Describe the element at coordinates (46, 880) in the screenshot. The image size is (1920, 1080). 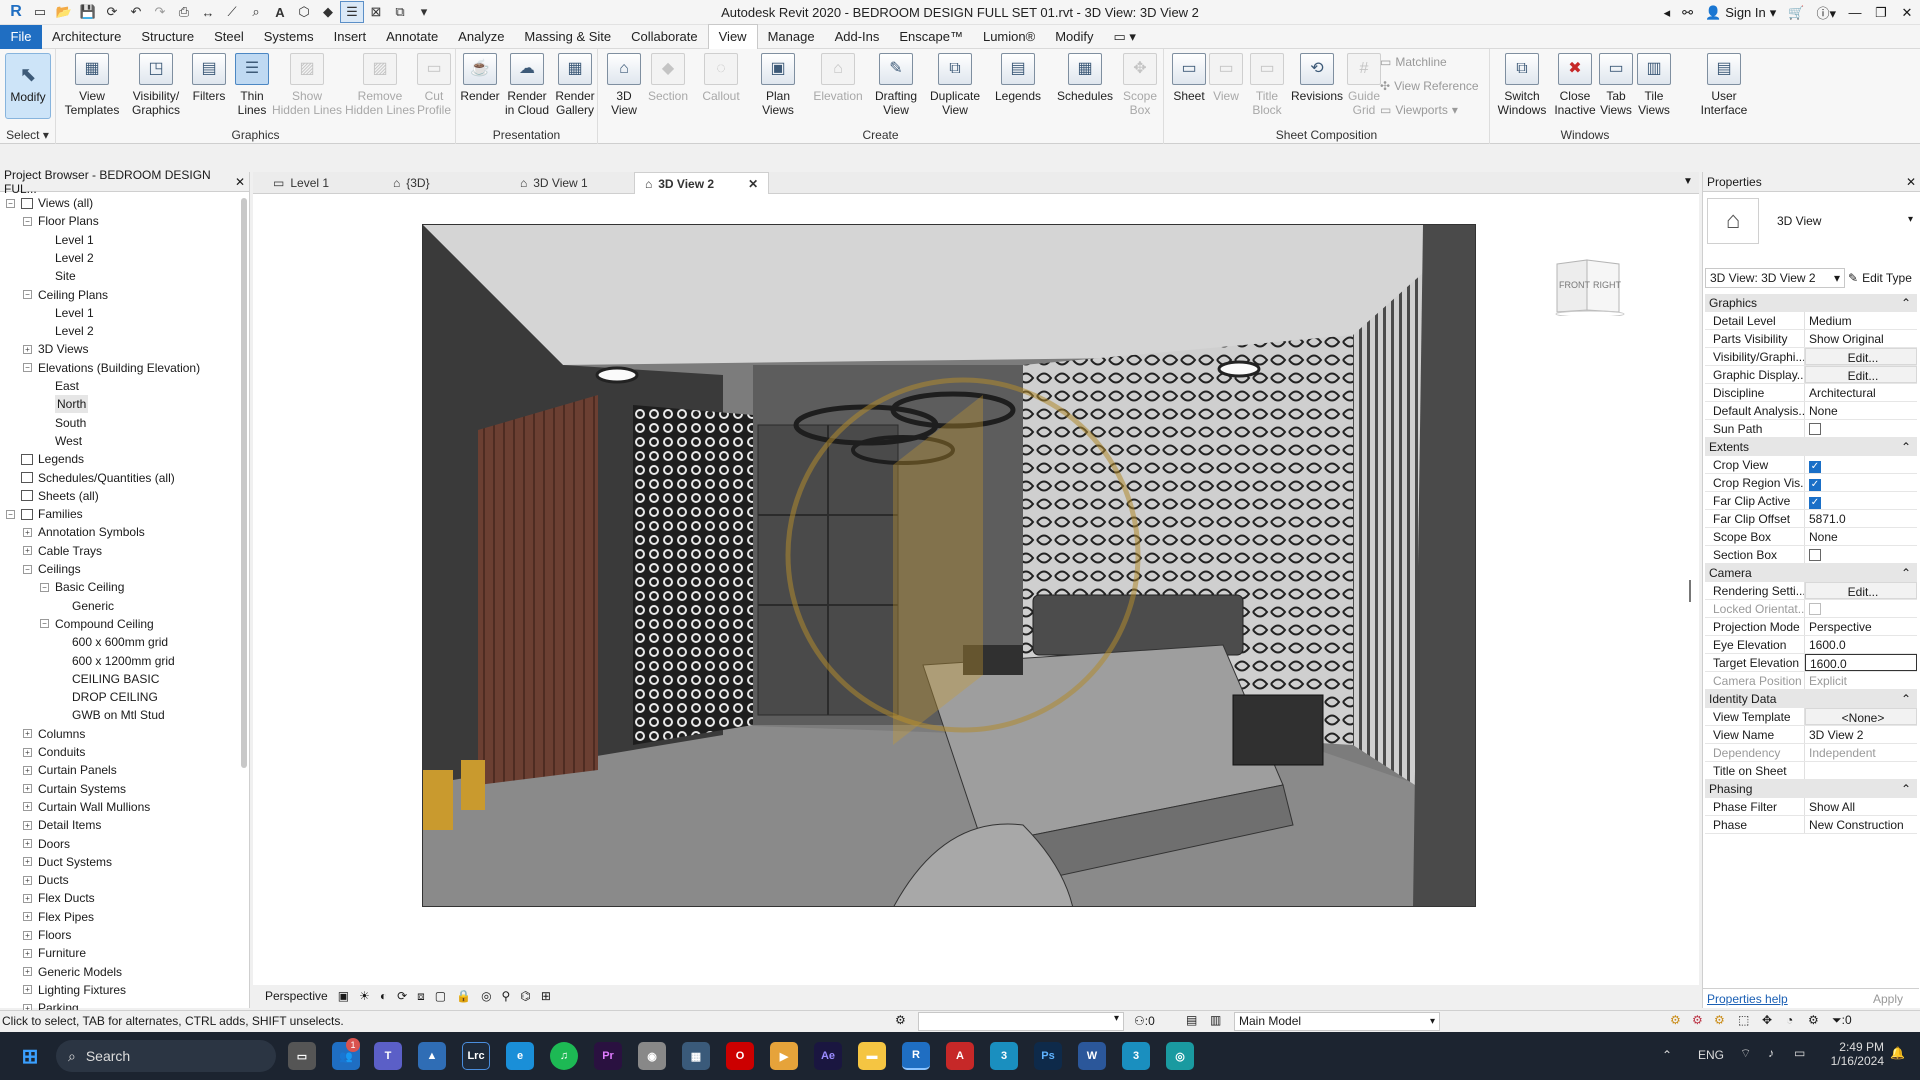
I see `browser-item: + Ducts` at that location.